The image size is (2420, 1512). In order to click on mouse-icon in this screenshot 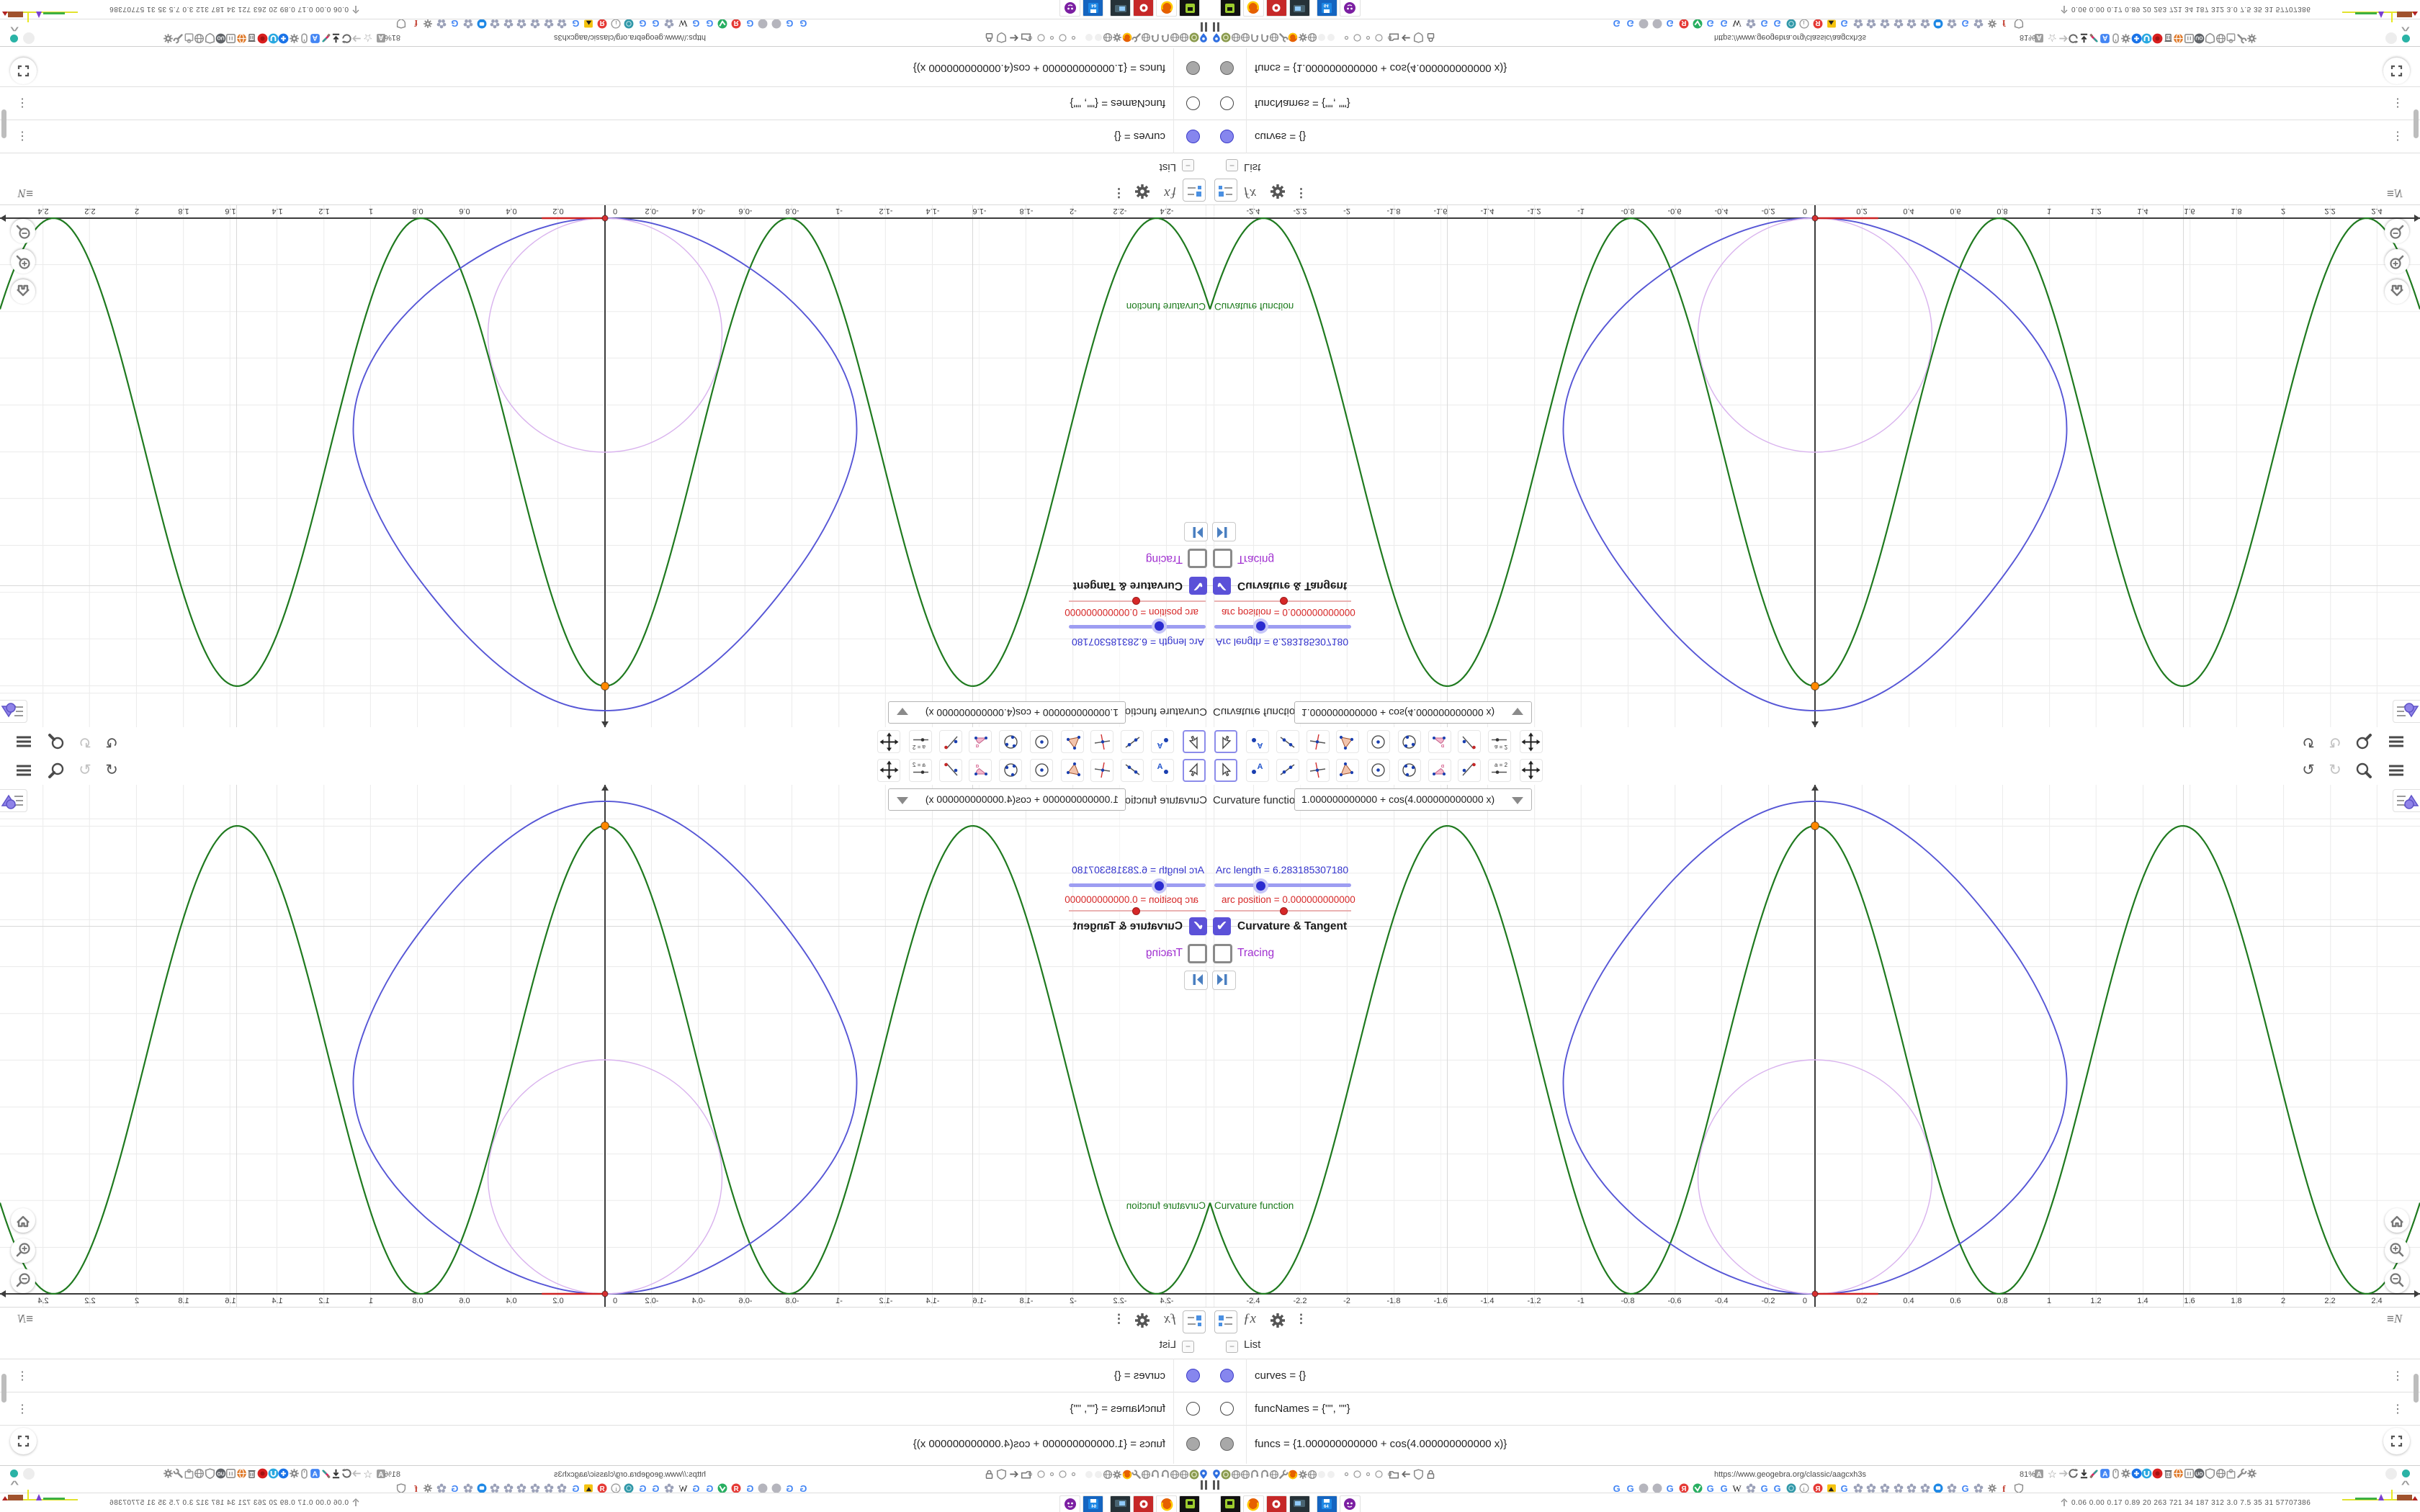, I will do `click(304, 38)`.